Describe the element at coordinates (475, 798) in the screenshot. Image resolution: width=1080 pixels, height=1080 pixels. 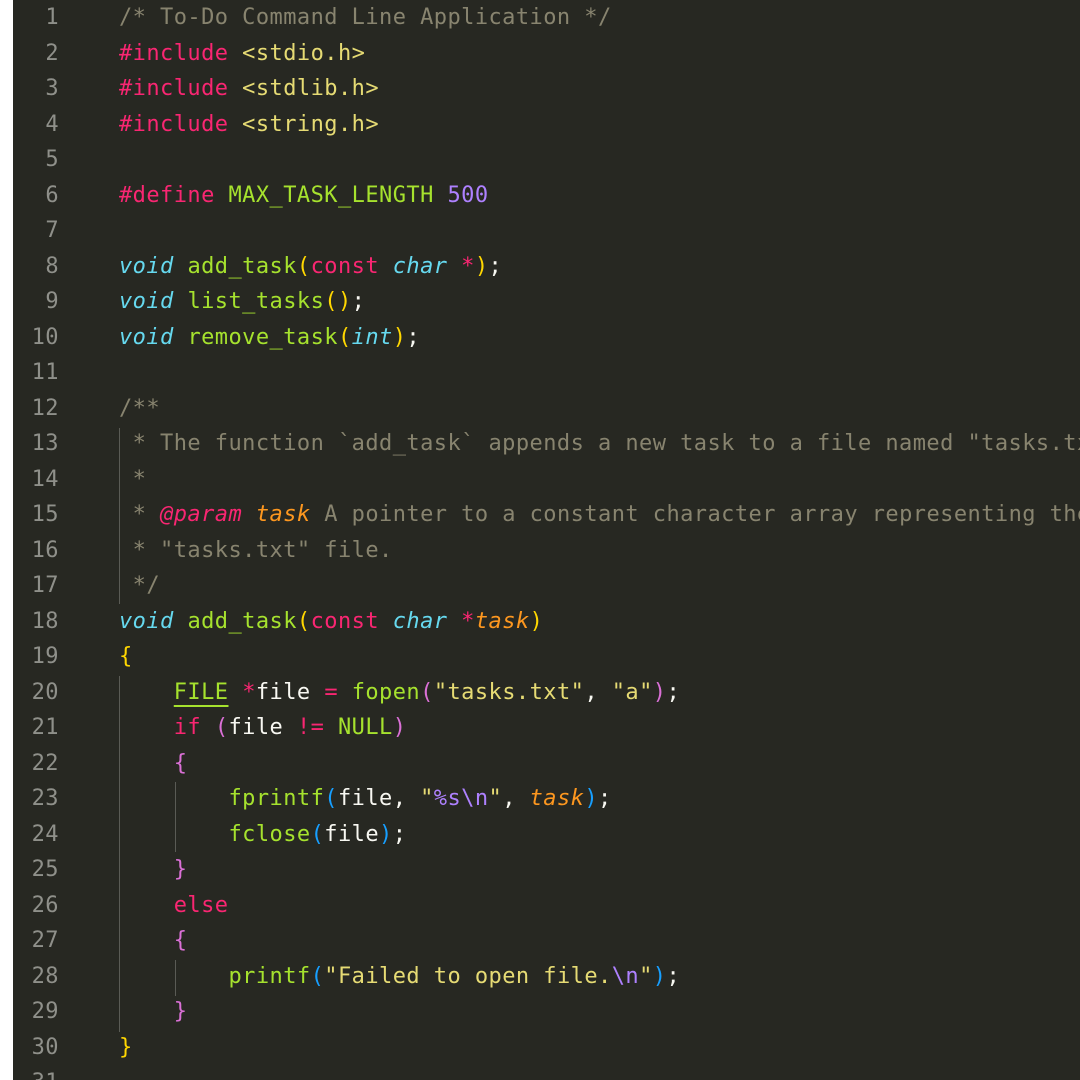
I see `code-token: \n` at that location.